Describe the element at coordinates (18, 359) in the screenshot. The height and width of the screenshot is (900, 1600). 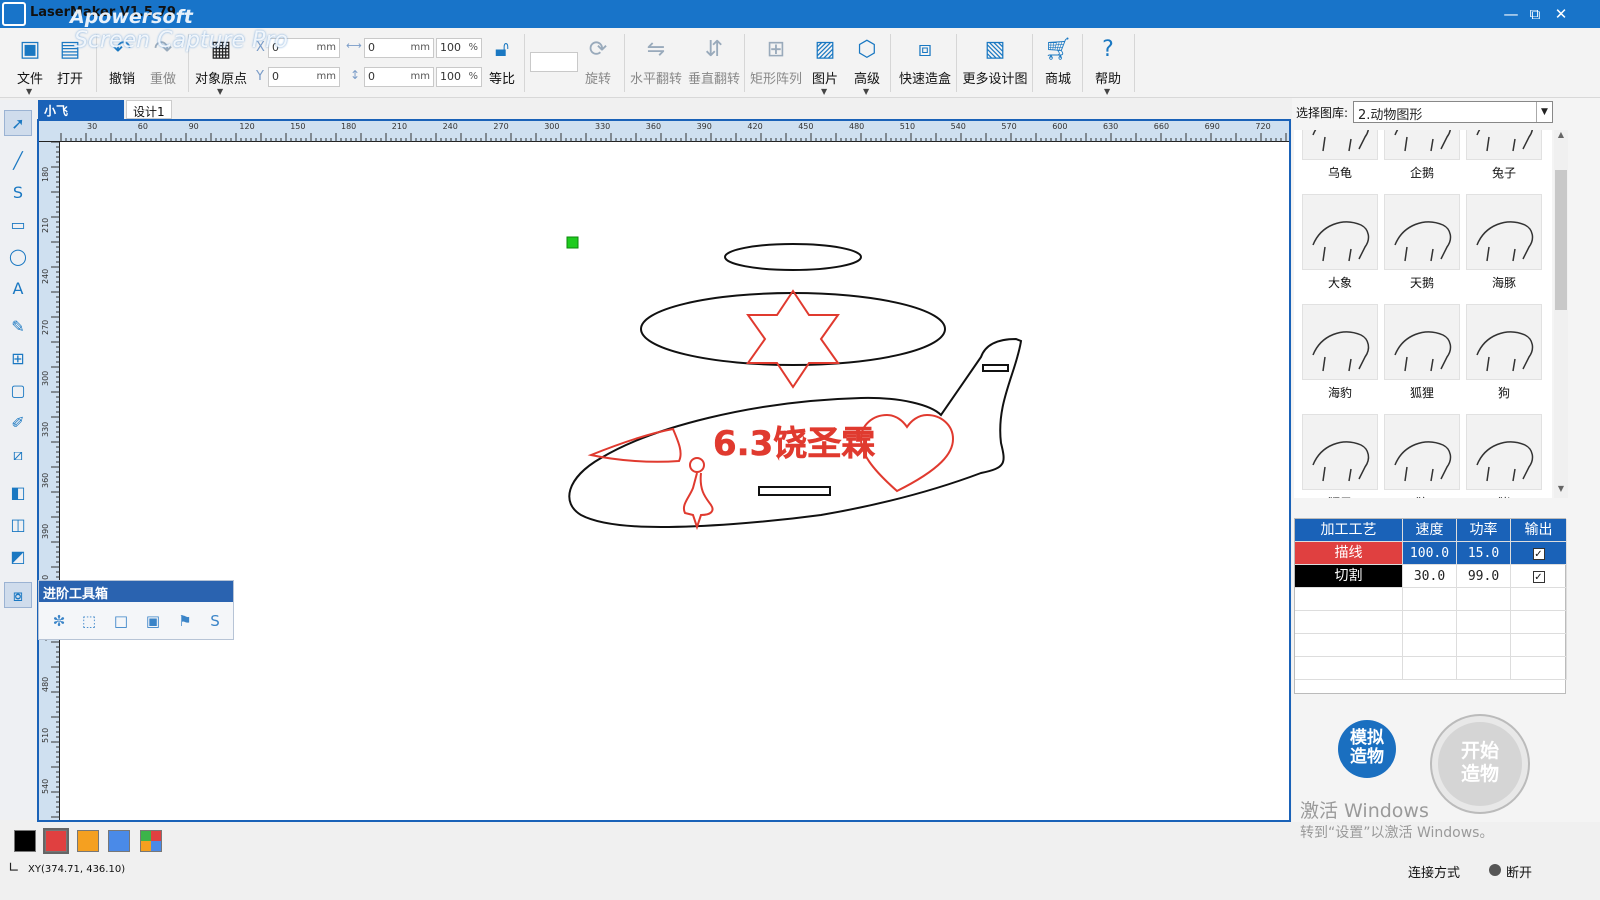
I see `table-tool-icon: ⊞` at that location.